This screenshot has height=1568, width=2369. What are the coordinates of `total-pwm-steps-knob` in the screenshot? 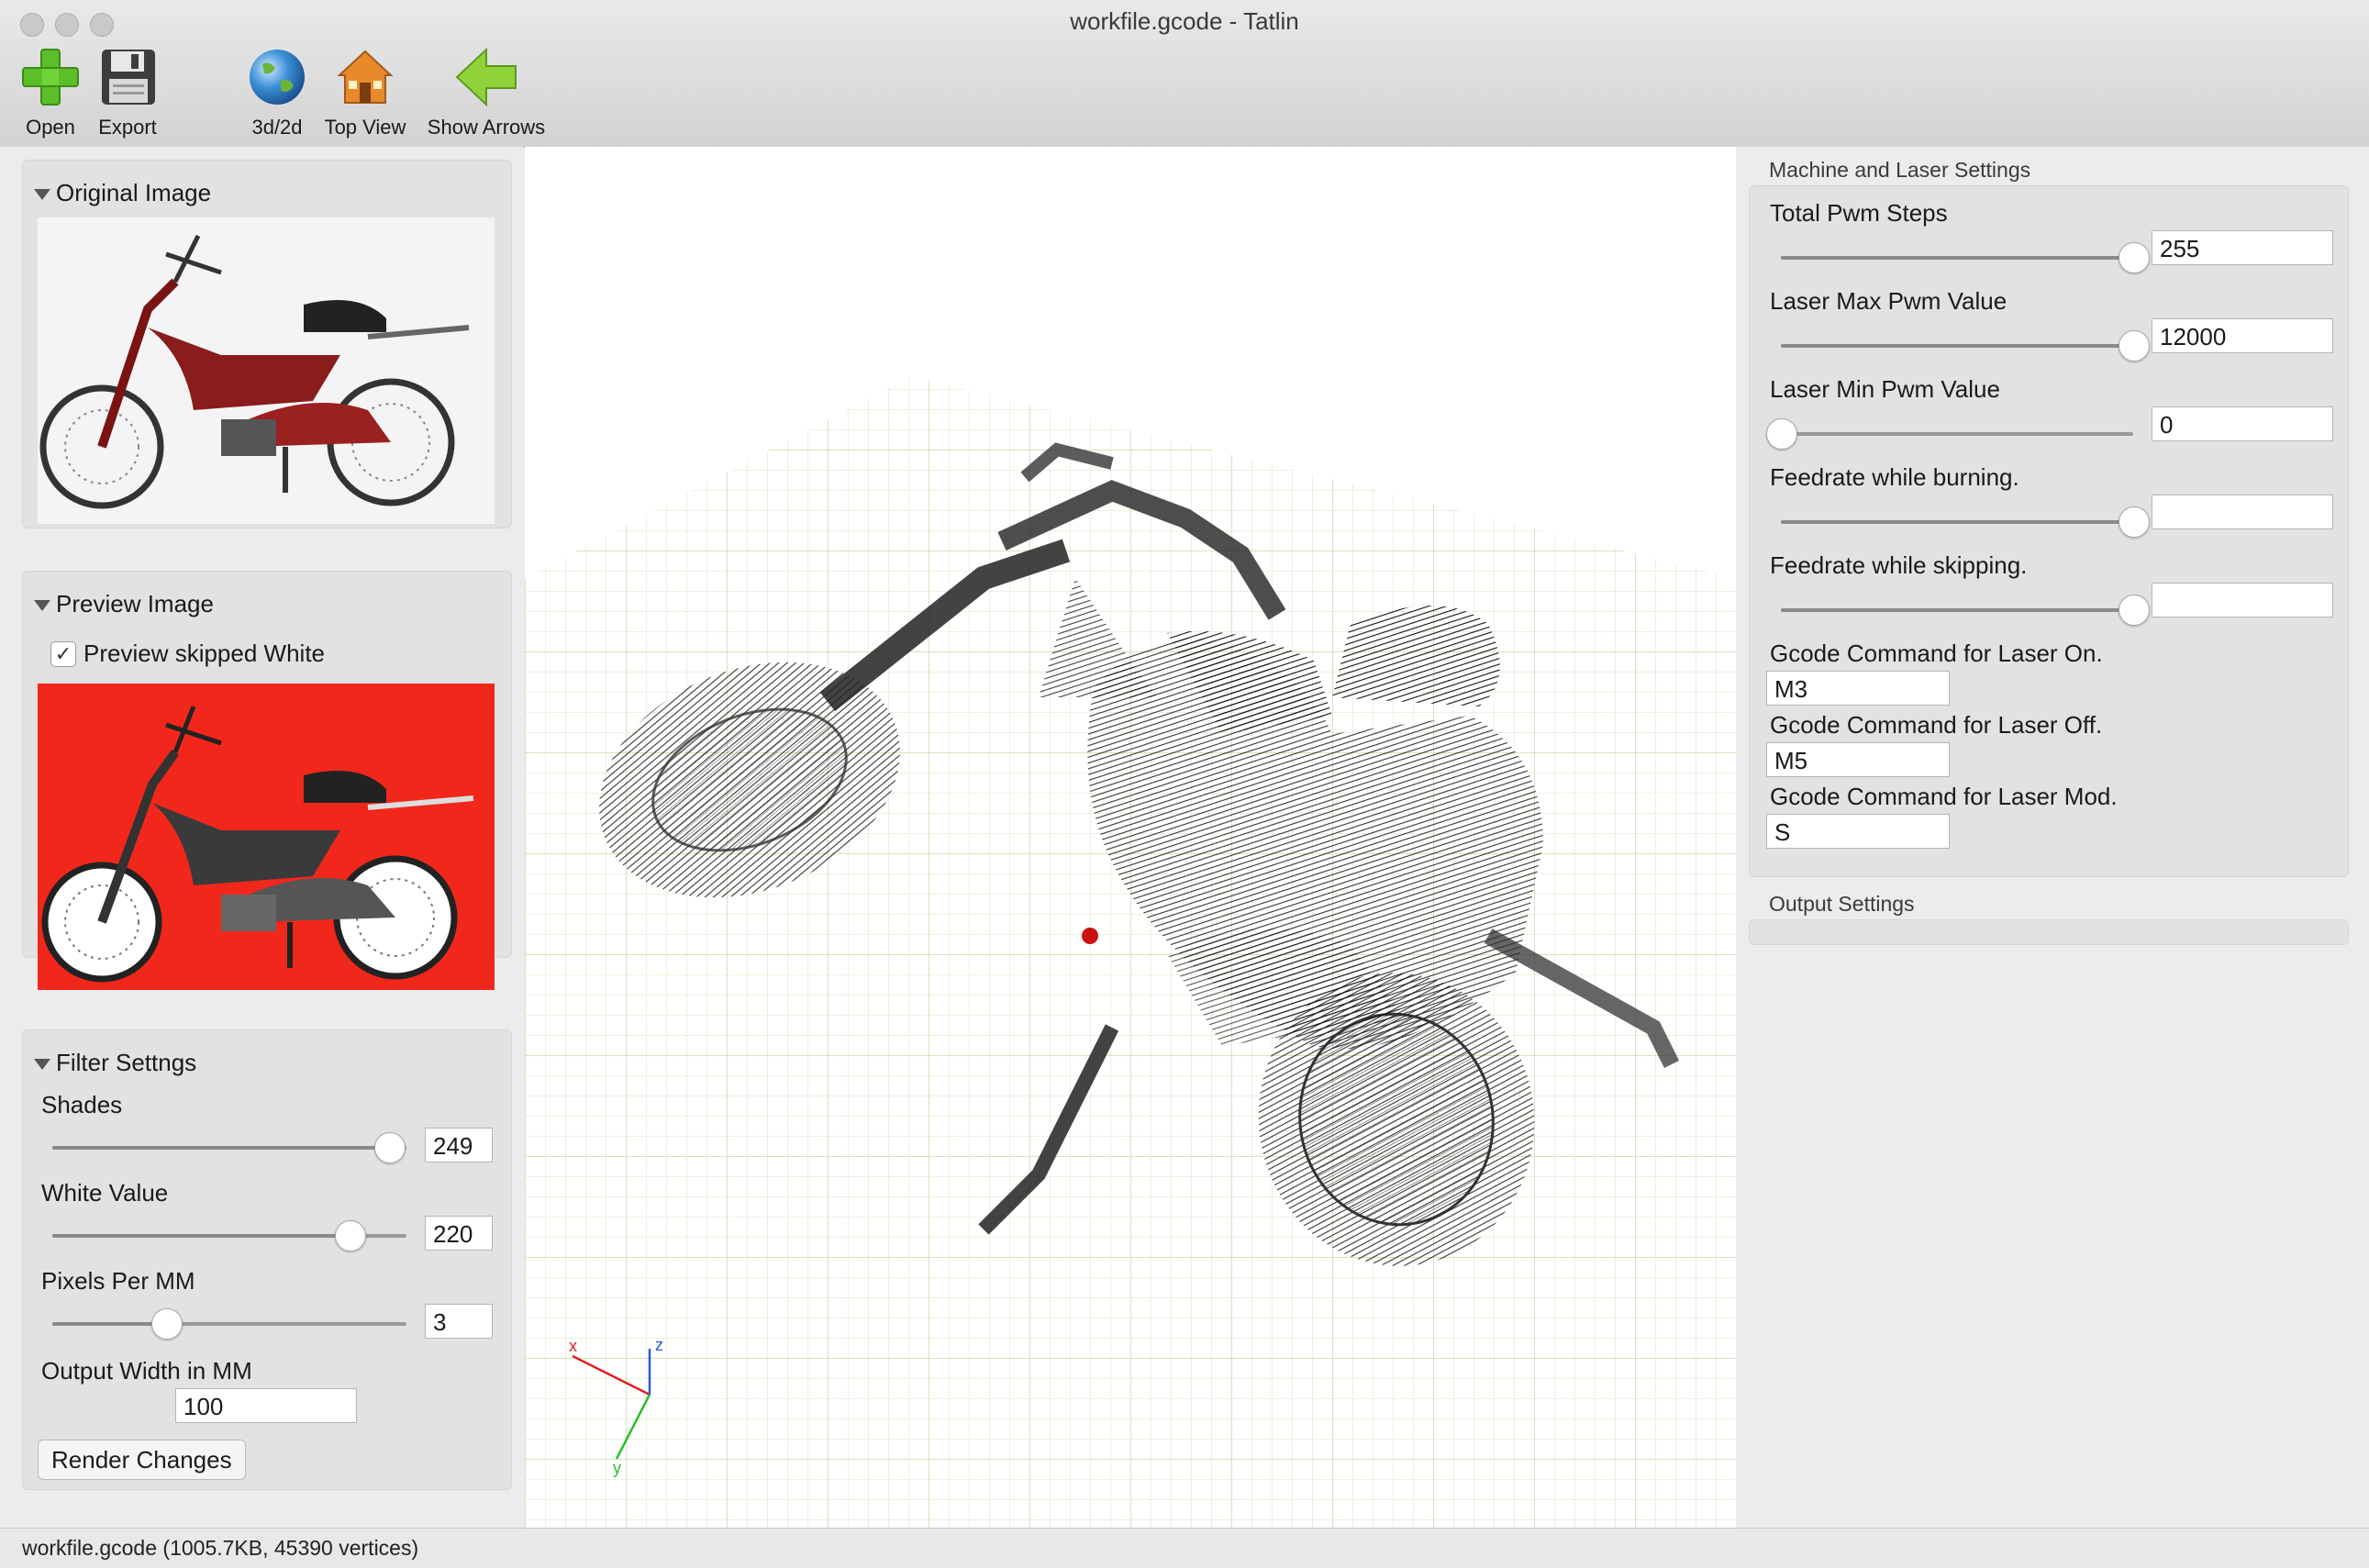 It's located at (2134, 257).